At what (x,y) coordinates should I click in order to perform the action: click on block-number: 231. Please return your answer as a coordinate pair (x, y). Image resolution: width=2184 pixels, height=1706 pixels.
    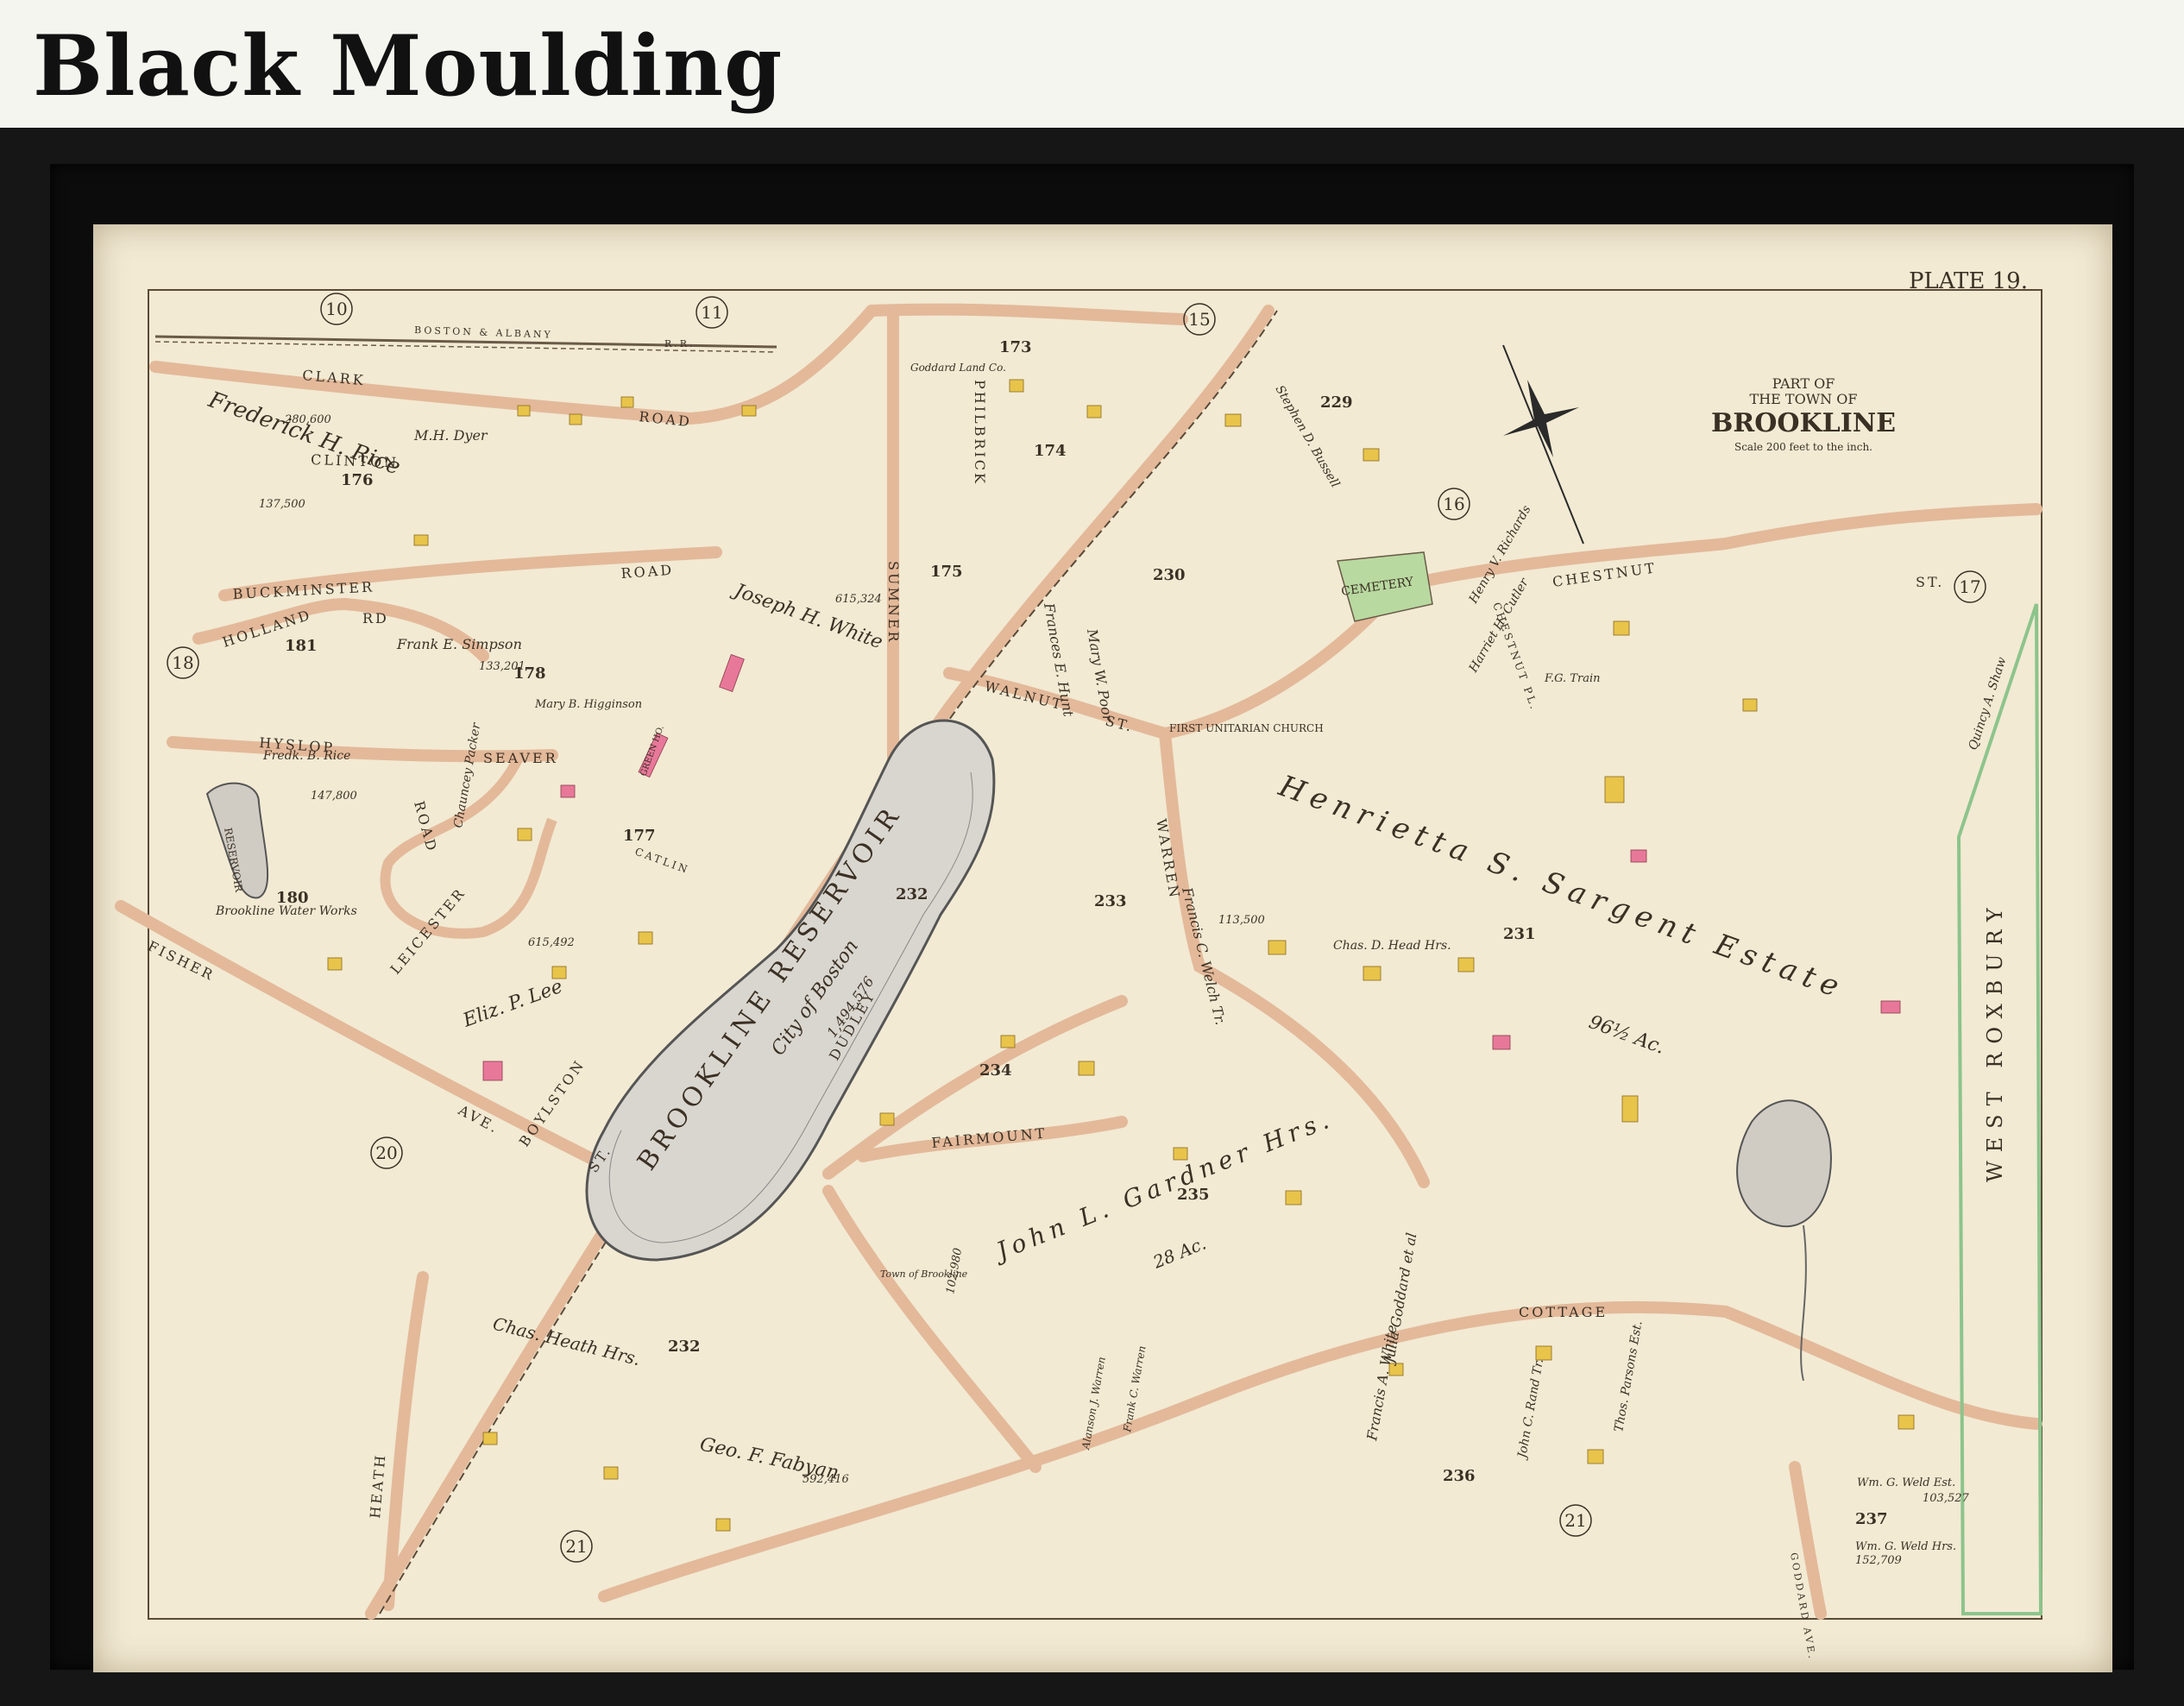
    Looking at the image, I should click on (1520, 934).